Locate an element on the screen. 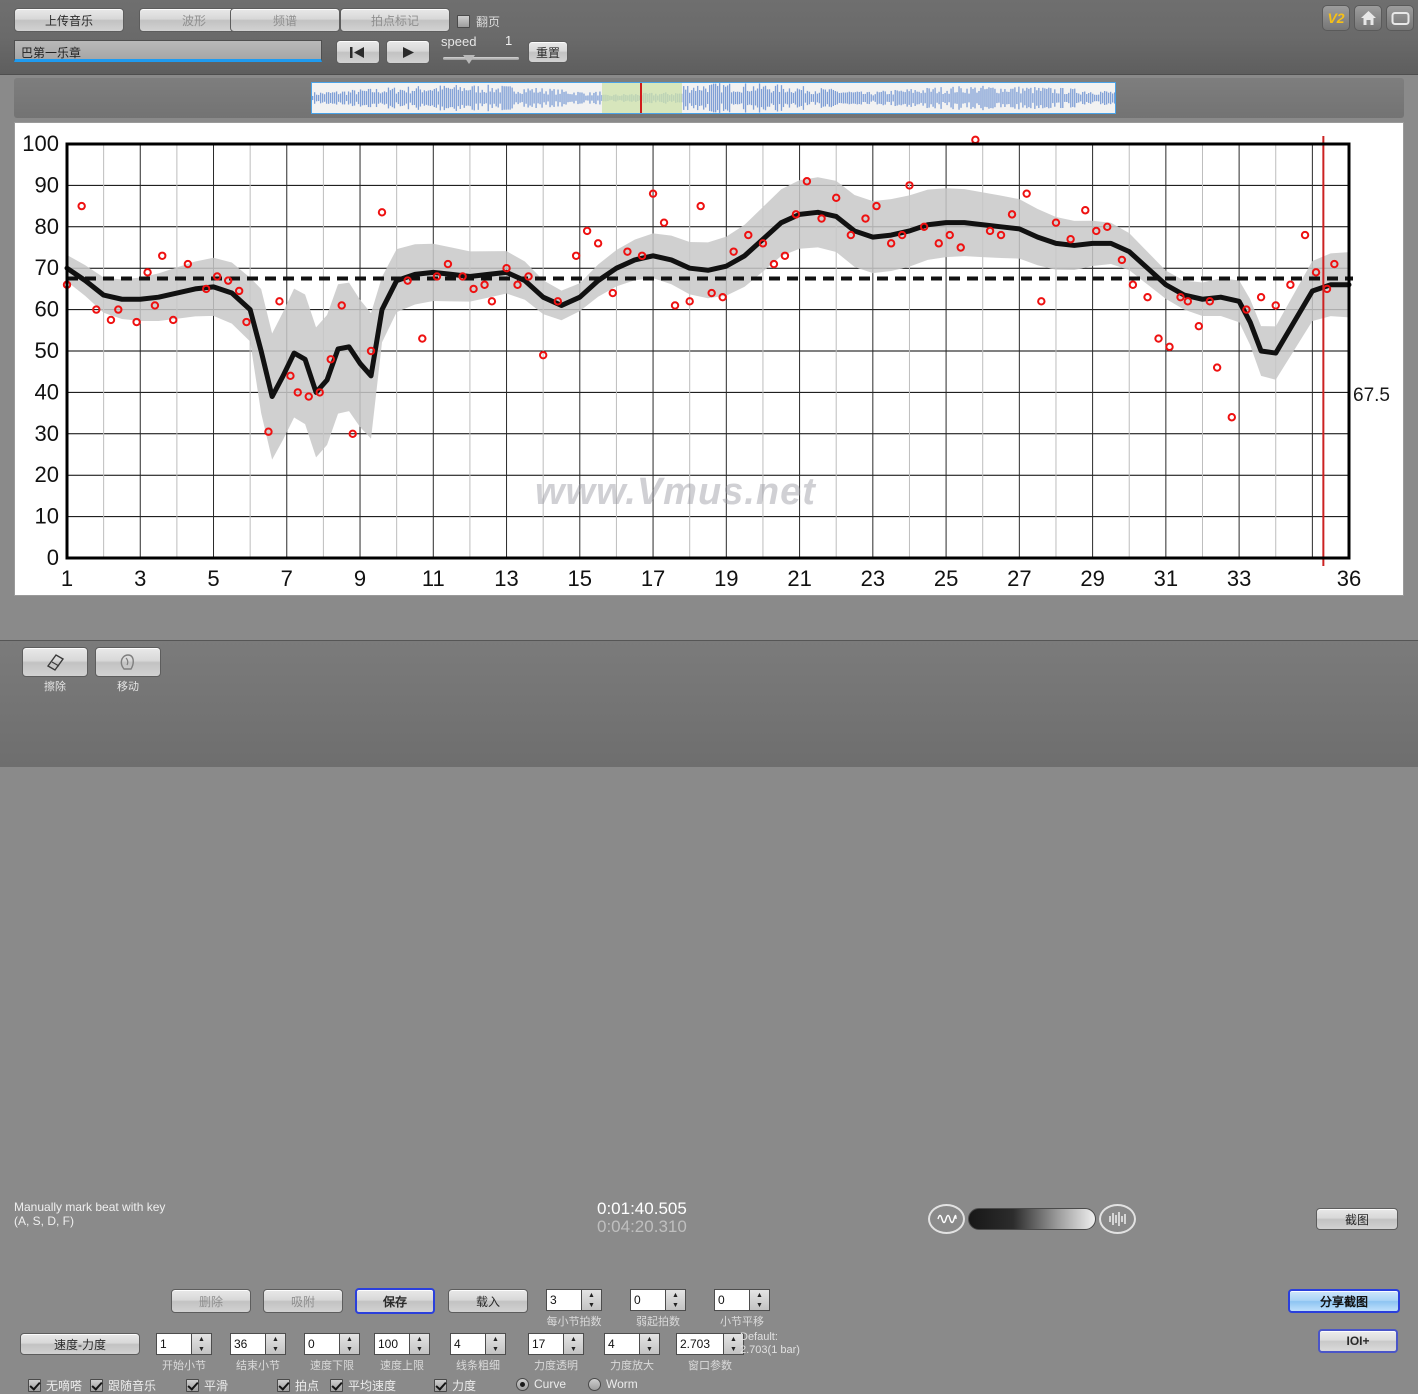 The height and width of the screenshot is (1394, 1418). bar-shift-spinner: ▲▼ is located at coordinates (742, 1300).